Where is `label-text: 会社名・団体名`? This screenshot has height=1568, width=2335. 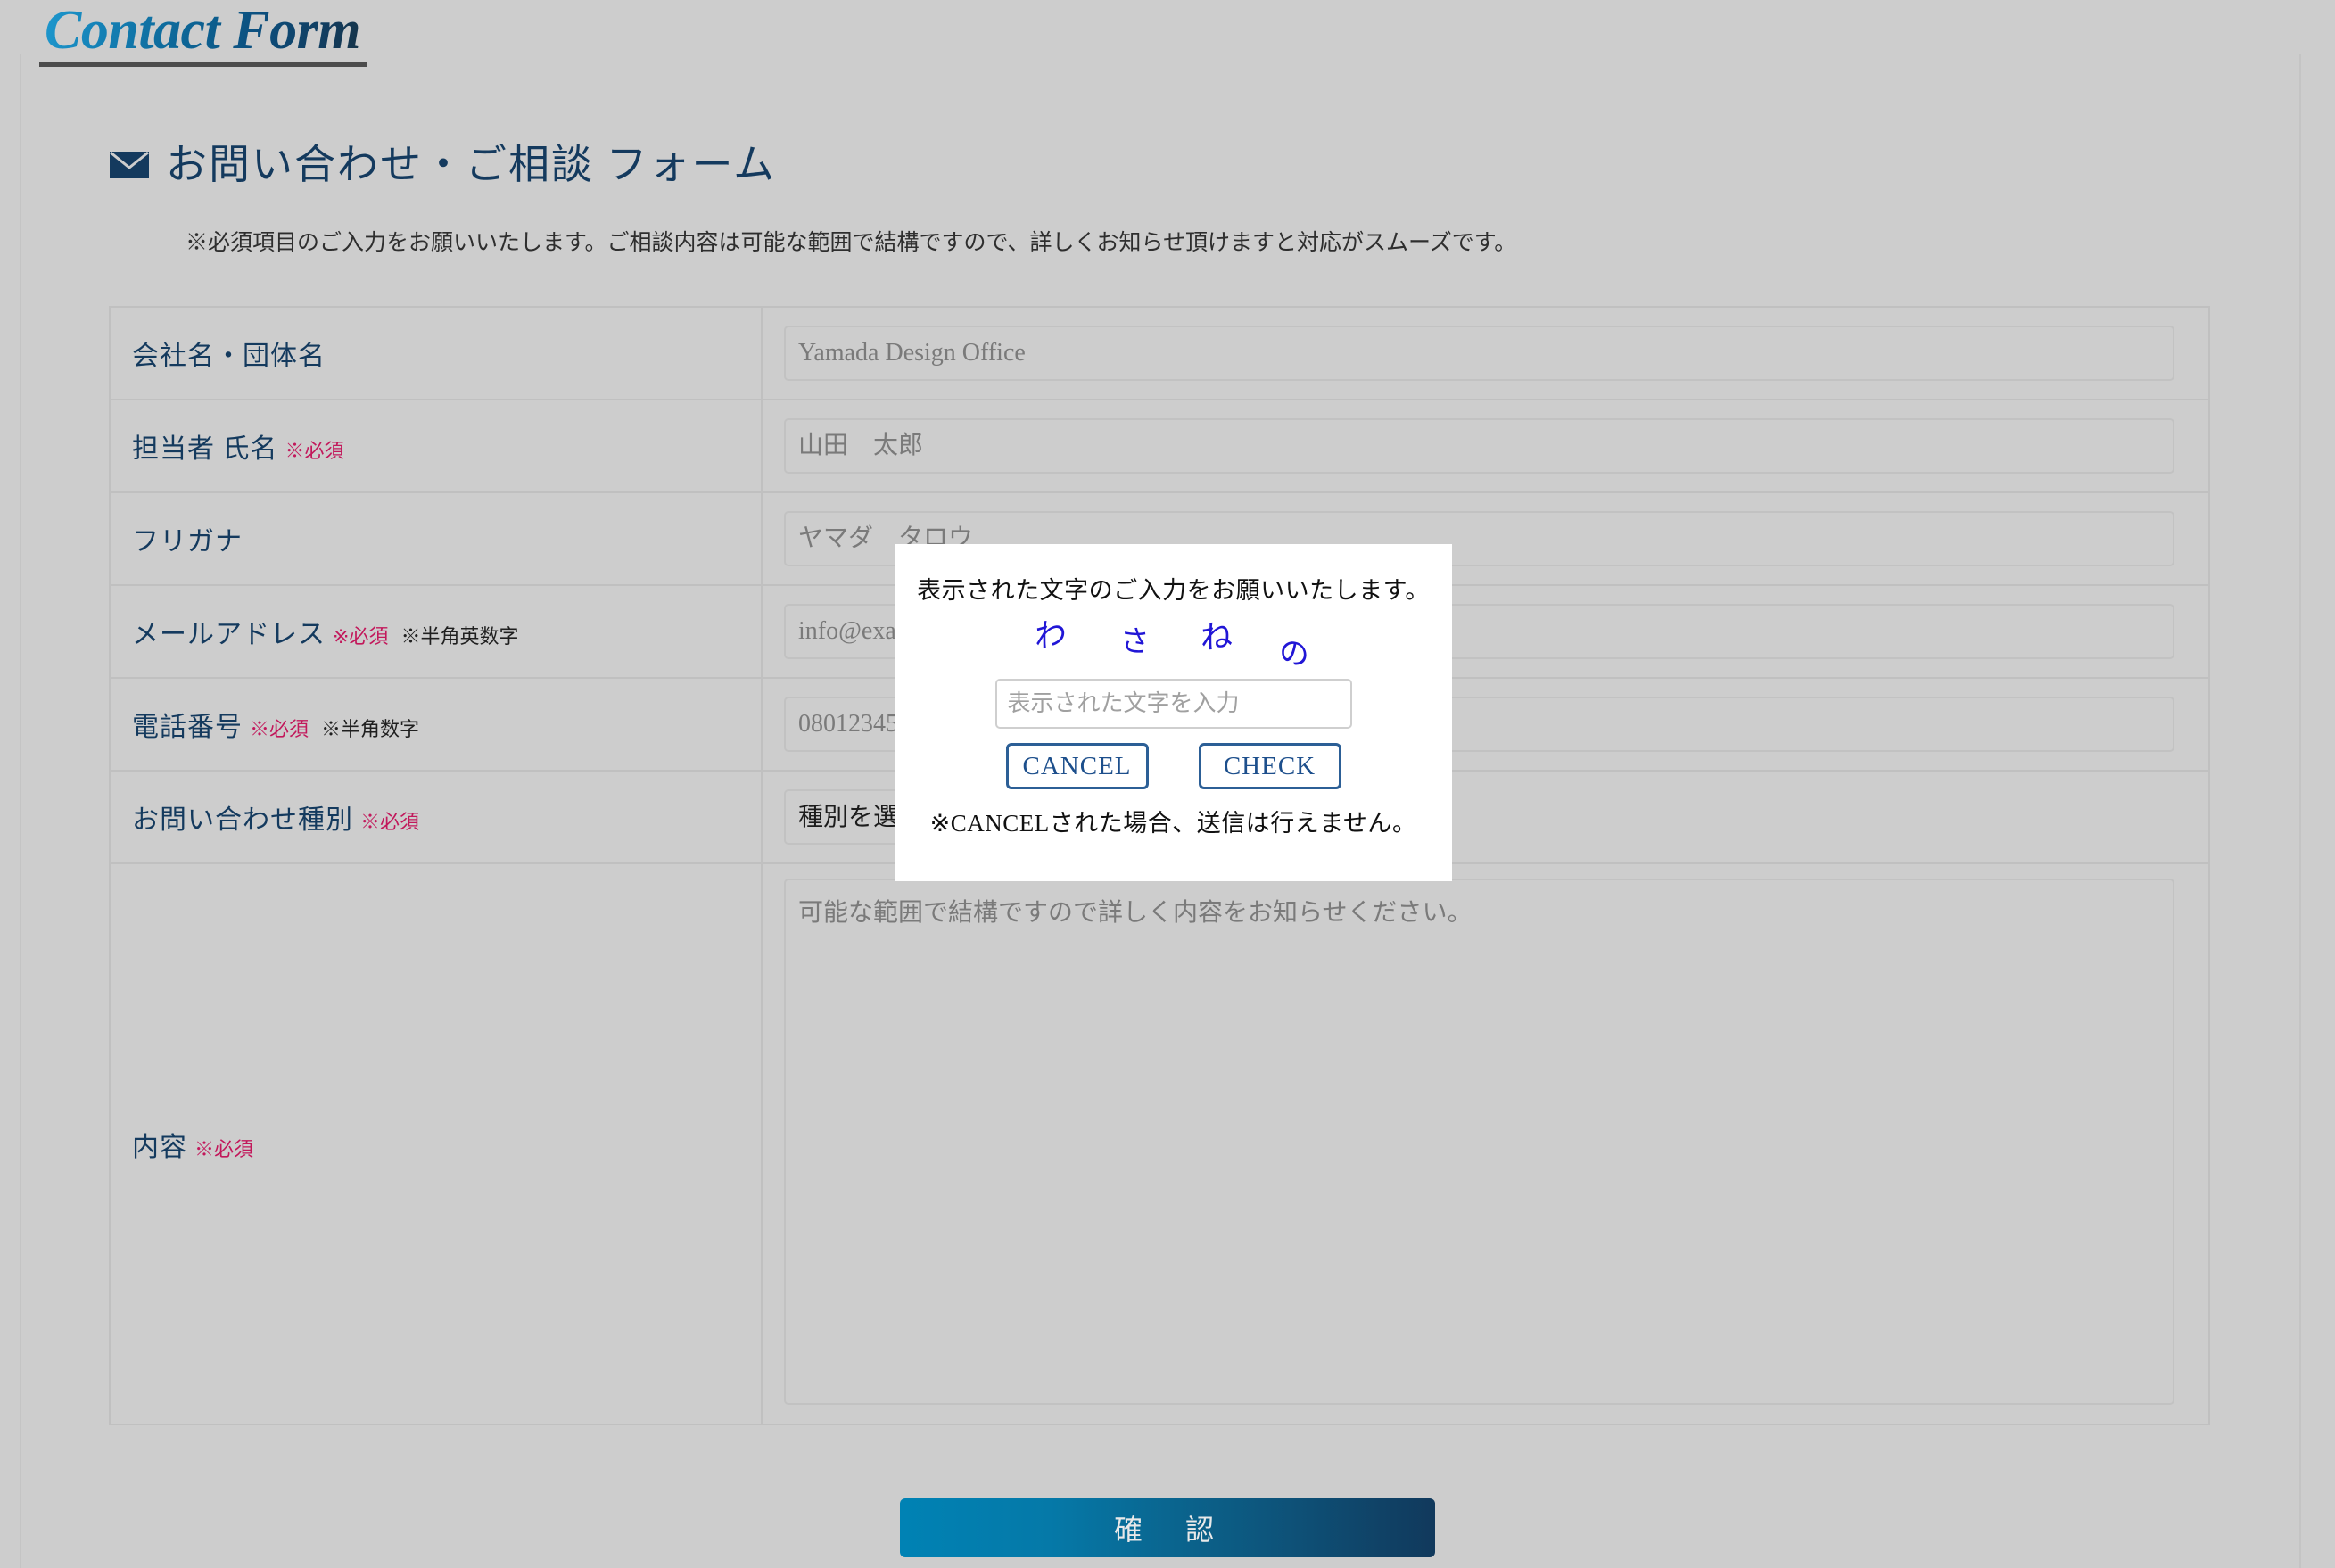
label-text: 会社名・団体名 is located at coordinates (229, 356).